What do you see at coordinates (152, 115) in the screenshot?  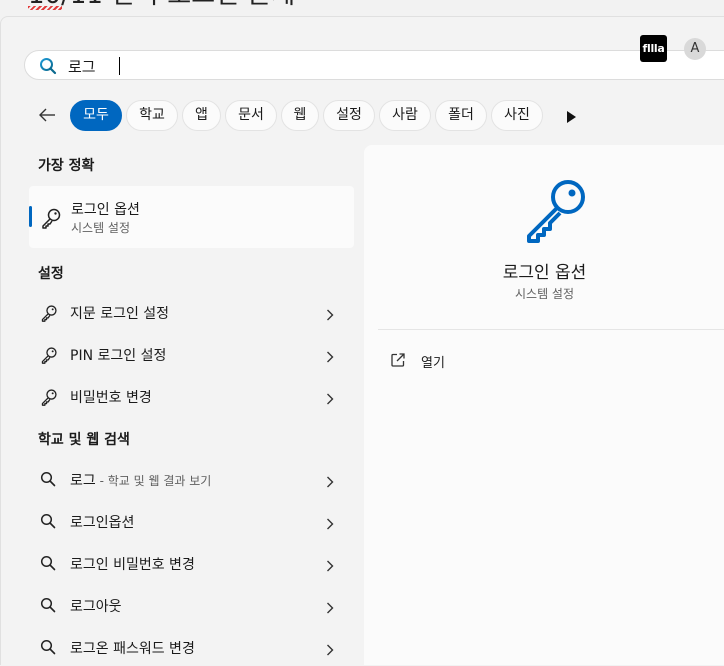 I see `tab-school: 학교` at bounding box center [152, 115].